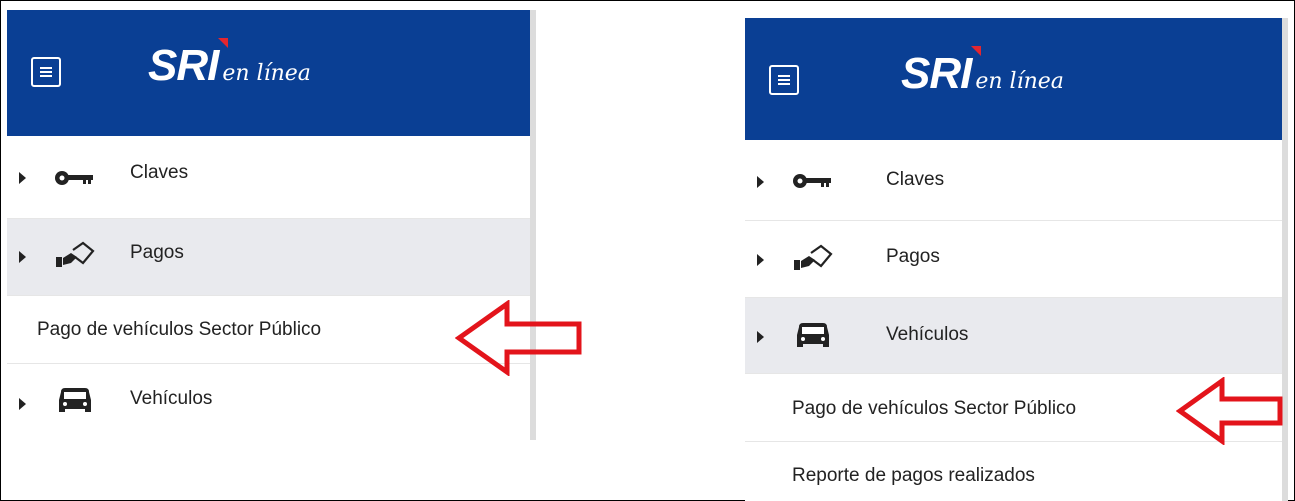  What do you see at coordinates (913, 475) in the screenshot?
I see `submenu-label: Reporte de pagos realizados` at bounding box center [913, 475].